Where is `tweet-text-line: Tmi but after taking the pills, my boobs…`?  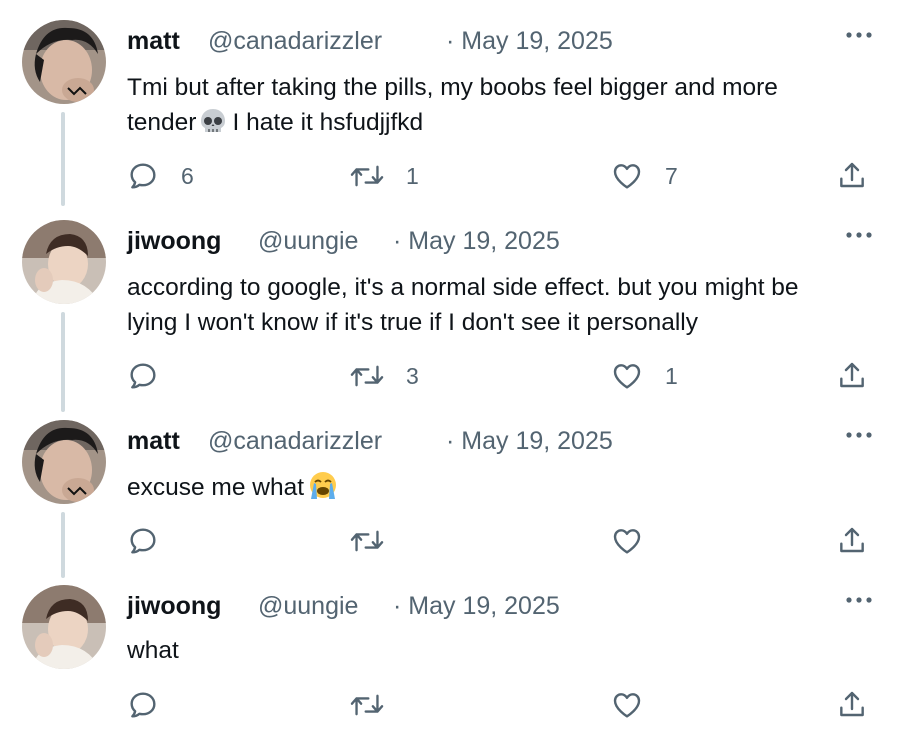
tweet-text-line: Tmi but after taking the pills, my boobs… is located at coordinates (452, 87).